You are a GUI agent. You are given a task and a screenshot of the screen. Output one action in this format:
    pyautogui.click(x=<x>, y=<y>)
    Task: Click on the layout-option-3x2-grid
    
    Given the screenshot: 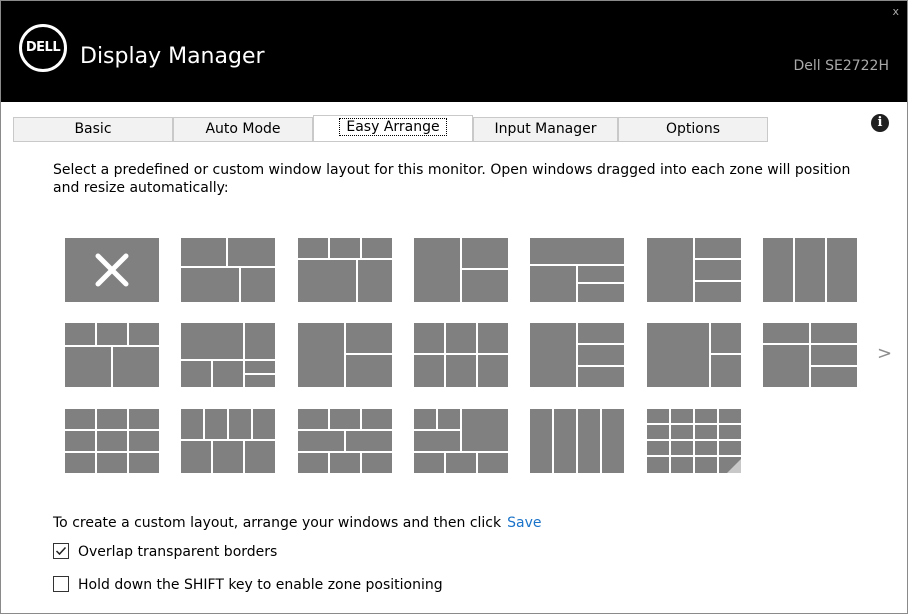 What is the action you would take?
    pyautogui.click(x=112, y=441)
    